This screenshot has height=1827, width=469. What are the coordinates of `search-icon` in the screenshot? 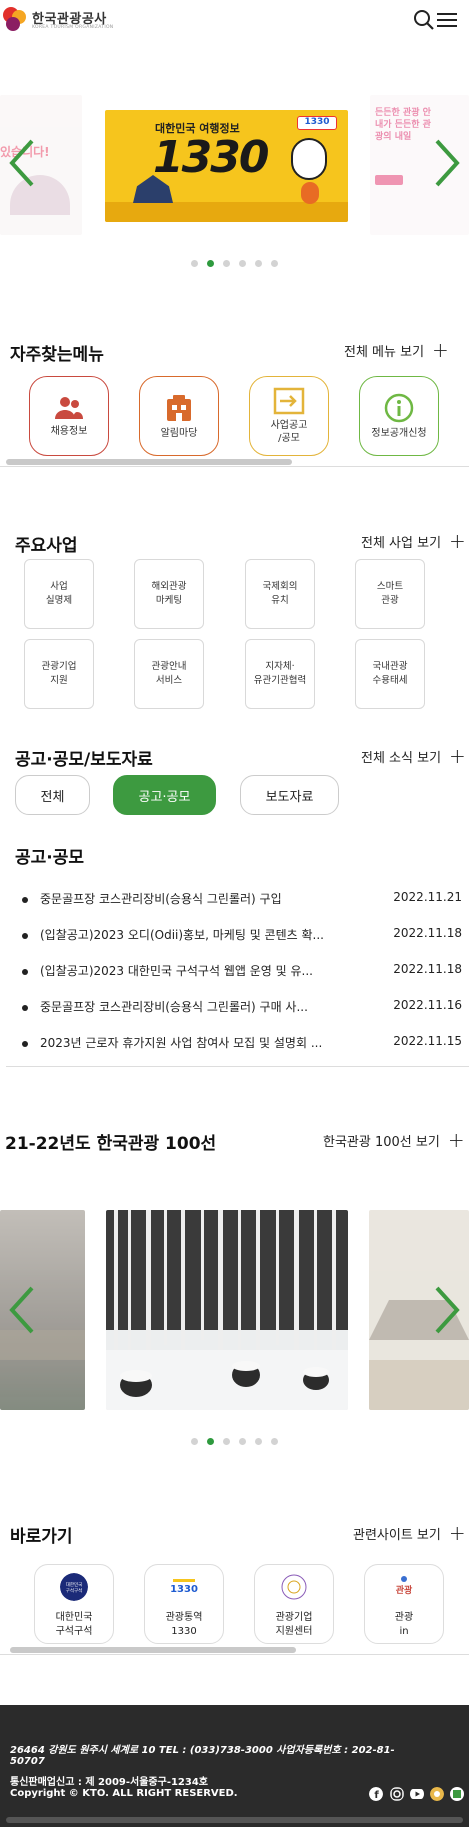 It's located at (424, 20).